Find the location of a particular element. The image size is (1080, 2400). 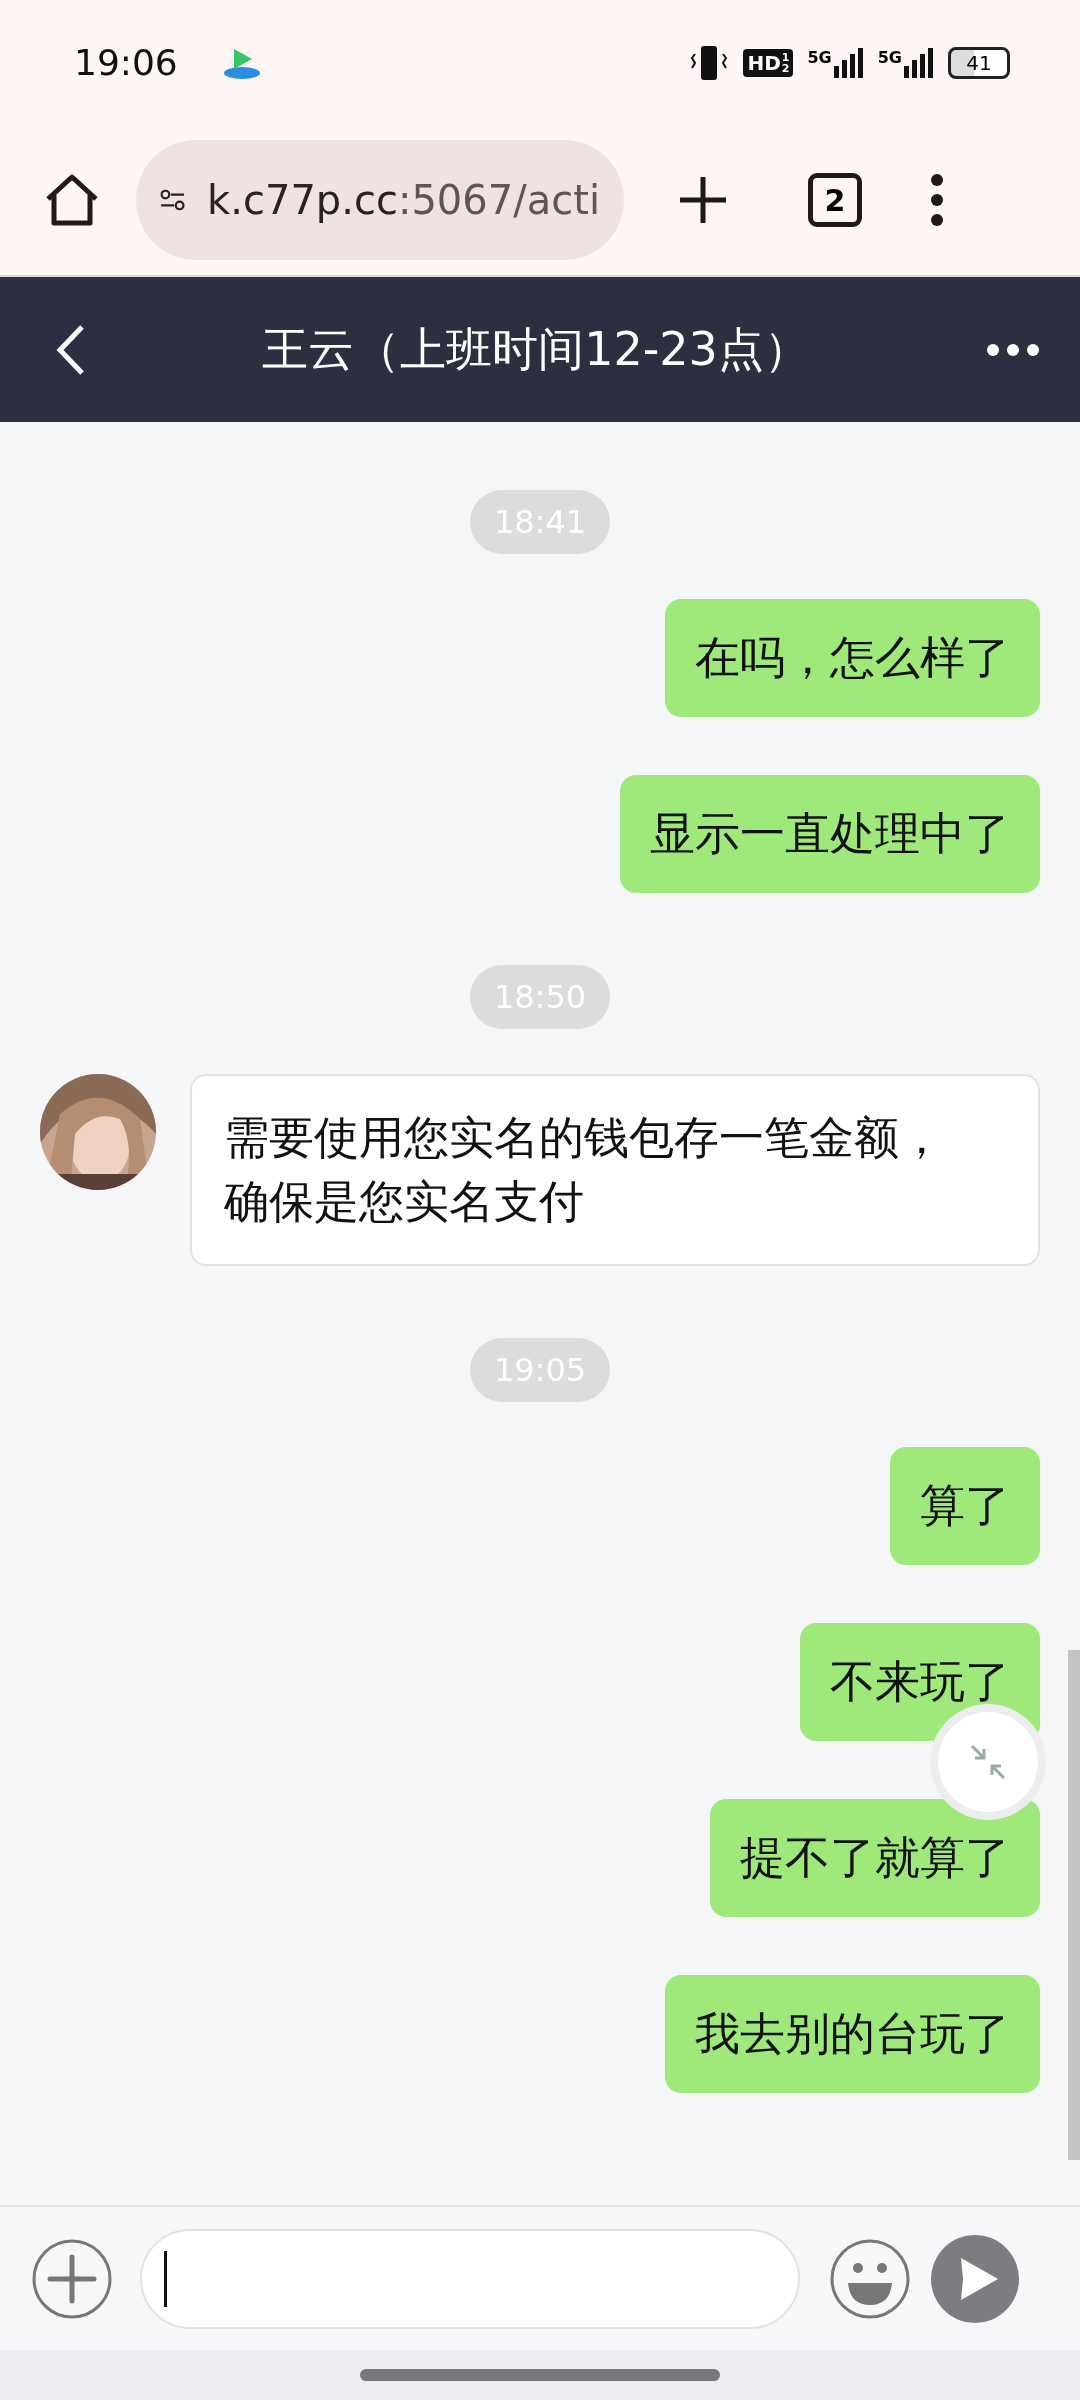

url-text: k.c77p.cc:5067/acti is located at coordinates (403, 200).